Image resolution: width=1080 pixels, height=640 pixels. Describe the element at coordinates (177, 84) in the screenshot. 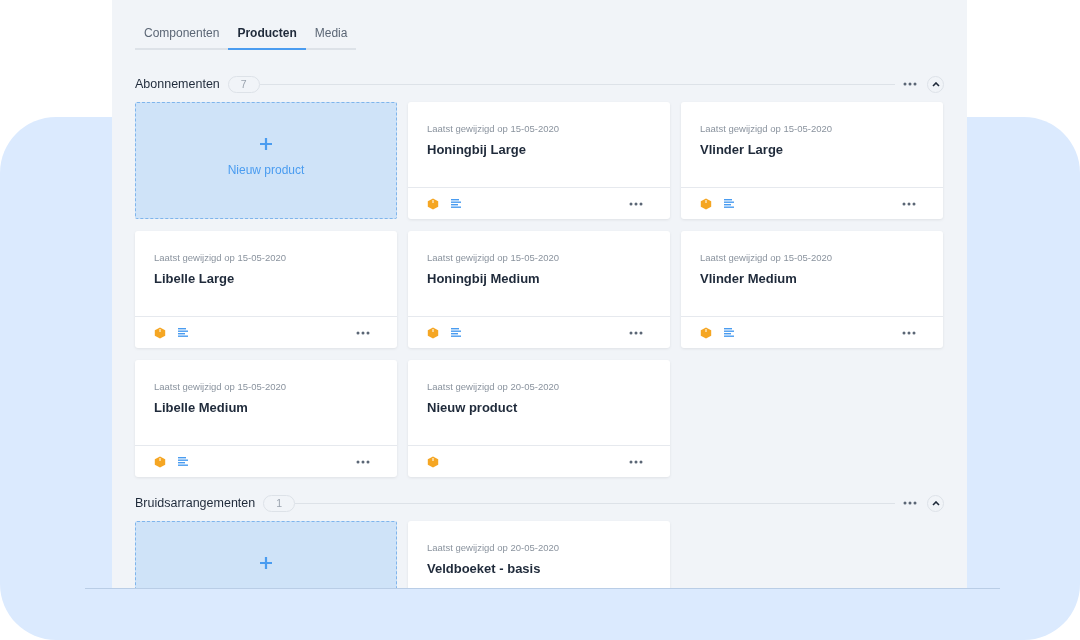

I see `section-title: Abonnementen` at that location.